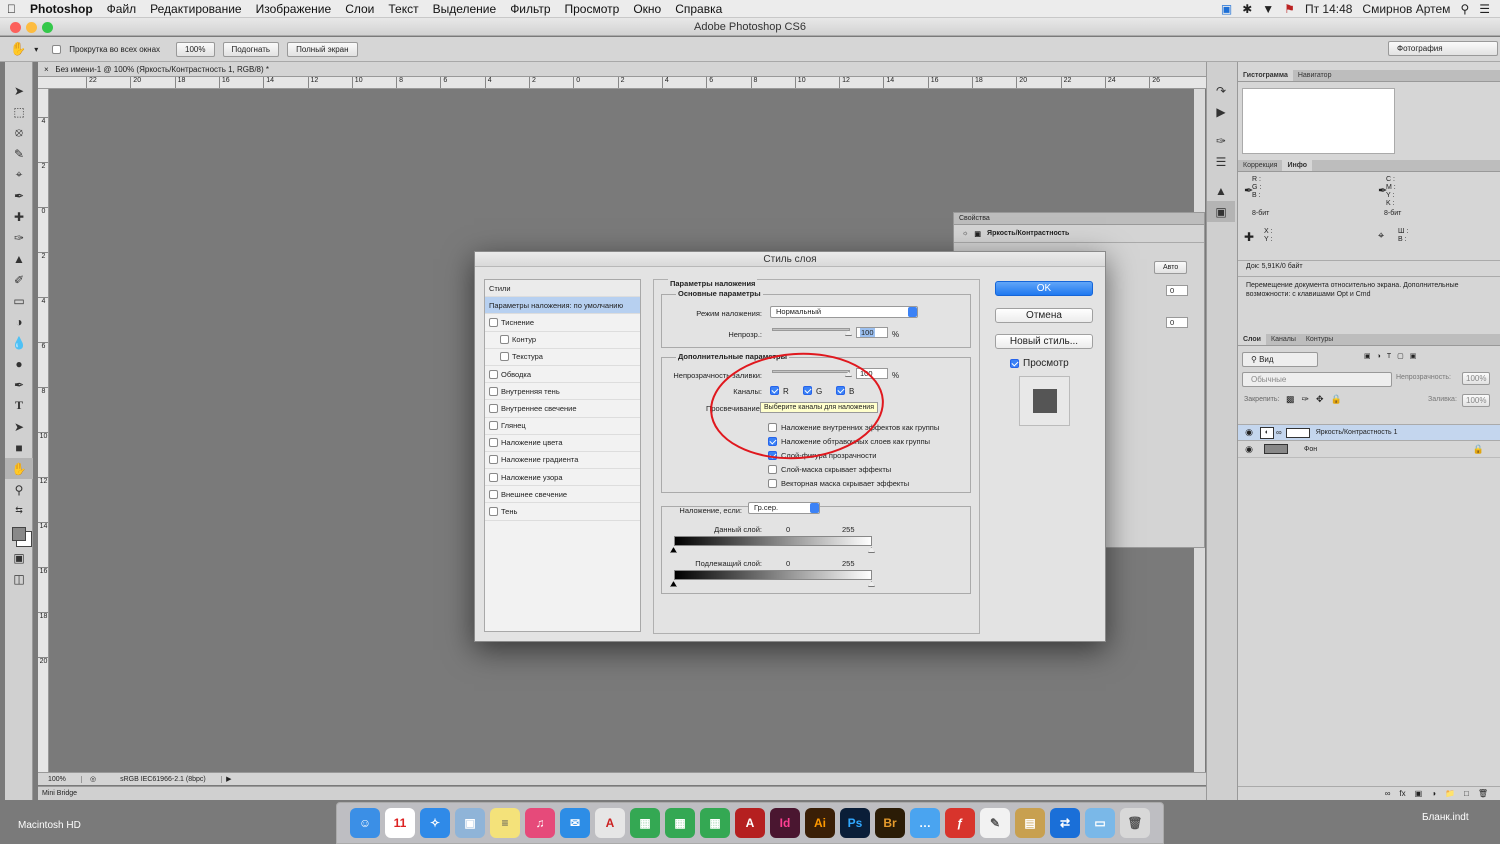 The width and height of the screenshot is (1500, 844). What do you see at coordinates (1483, 793) in the screenshot?
I see `delete-layer-icon: 🗑` at bounding box center [1483, 793].